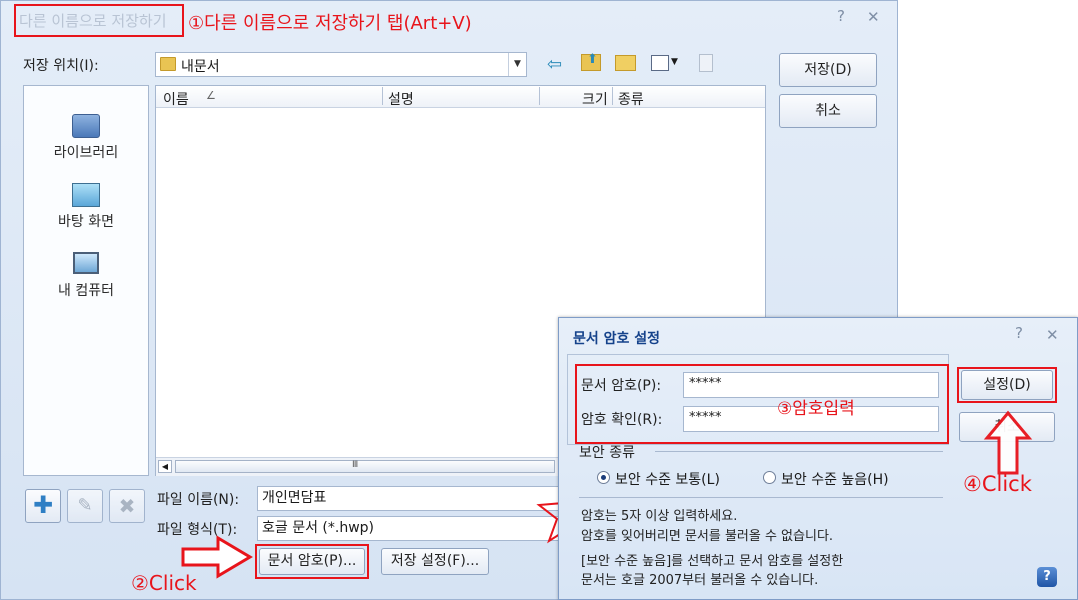  Describe the element at coordinates (365, 466) in the screenshot. I see `scroll-thumb: Ⅲ` at that location.